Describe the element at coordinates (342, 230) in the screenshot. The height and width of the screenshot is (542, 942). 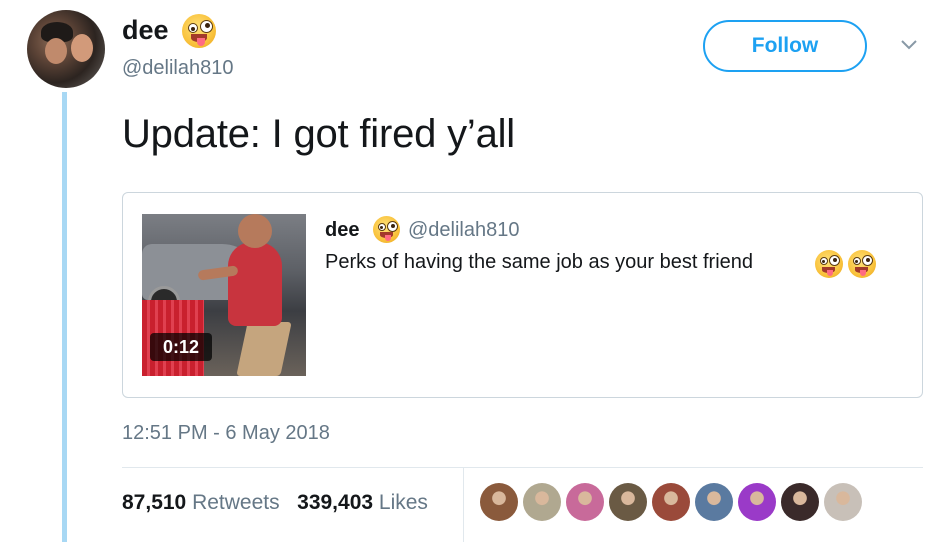
I see `quoted-author-name: dee` at that location.